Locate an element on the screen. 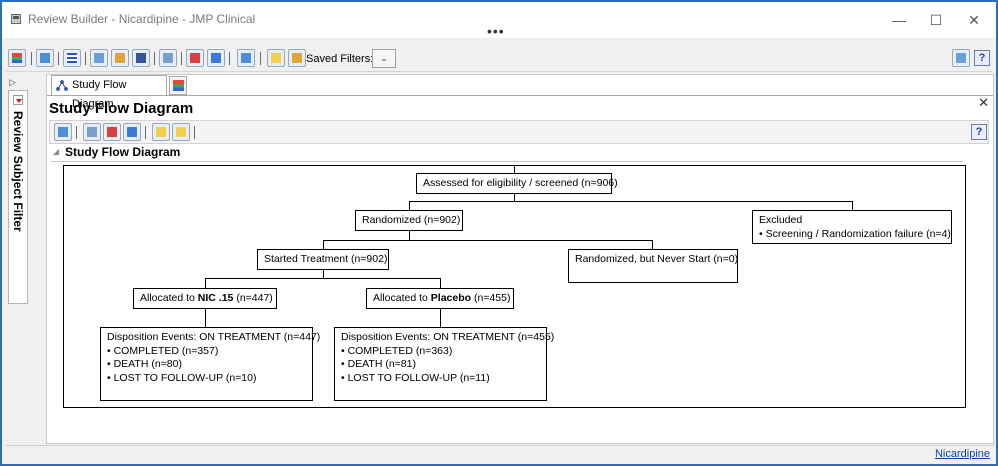  disposition-item: • LOST TO FOLLOW-UP (n=11) is located at coordinates (415, 377).